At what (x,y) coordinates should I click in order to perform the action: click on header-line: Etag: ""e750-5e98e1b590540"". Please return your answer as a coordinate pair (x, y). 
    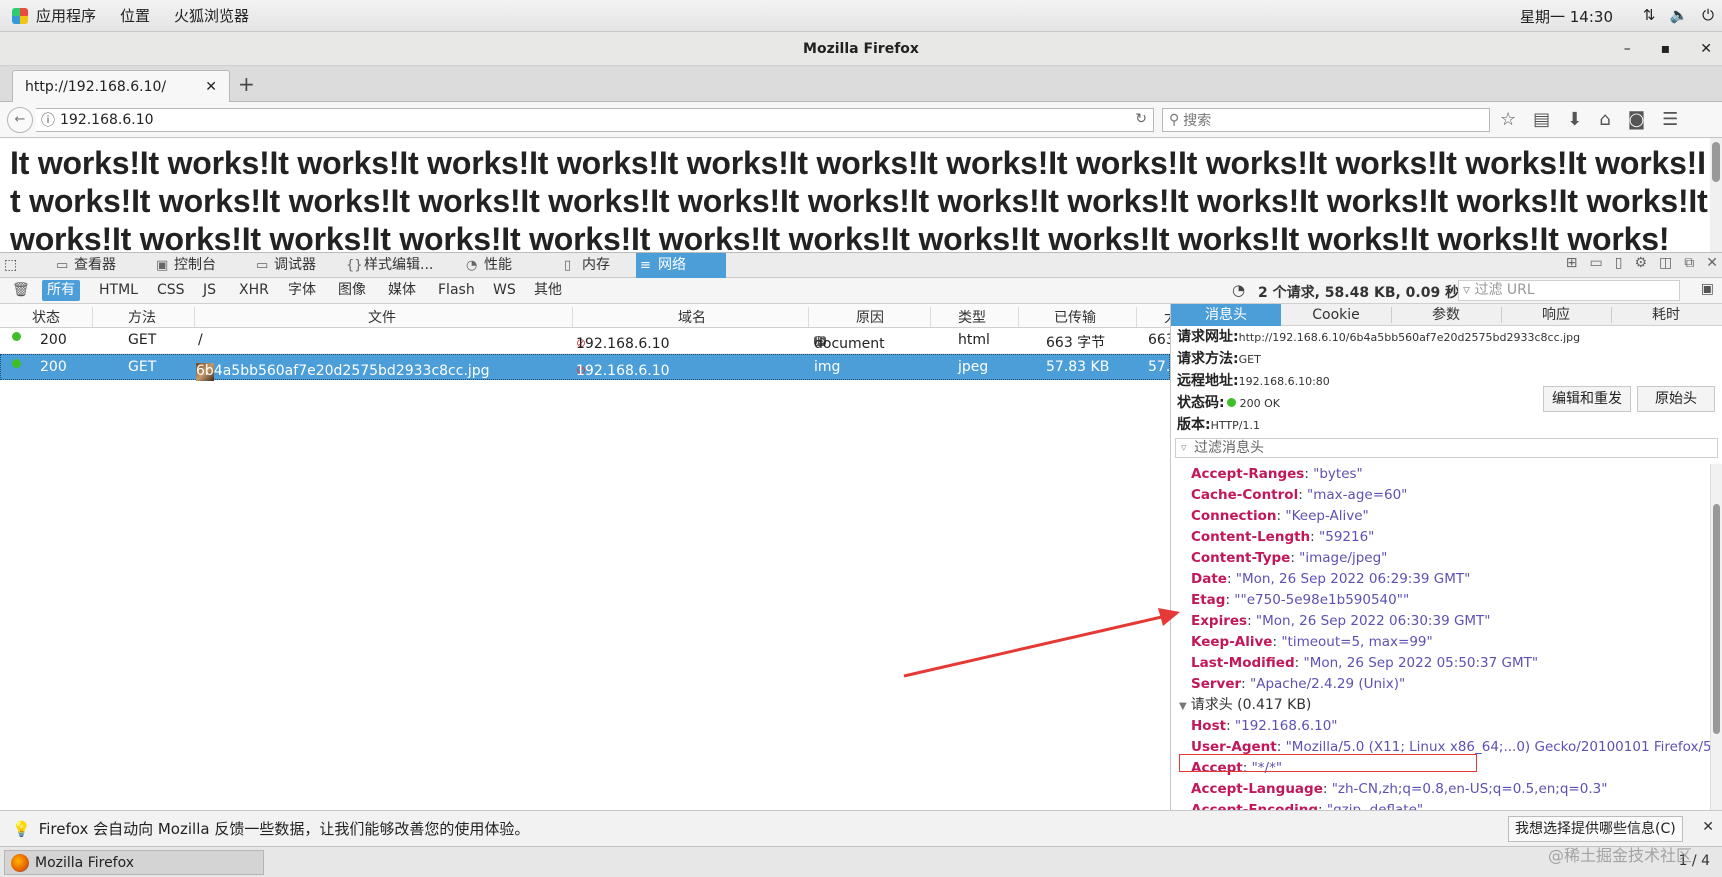
    Looking at the image, I should click on (1441, 600).